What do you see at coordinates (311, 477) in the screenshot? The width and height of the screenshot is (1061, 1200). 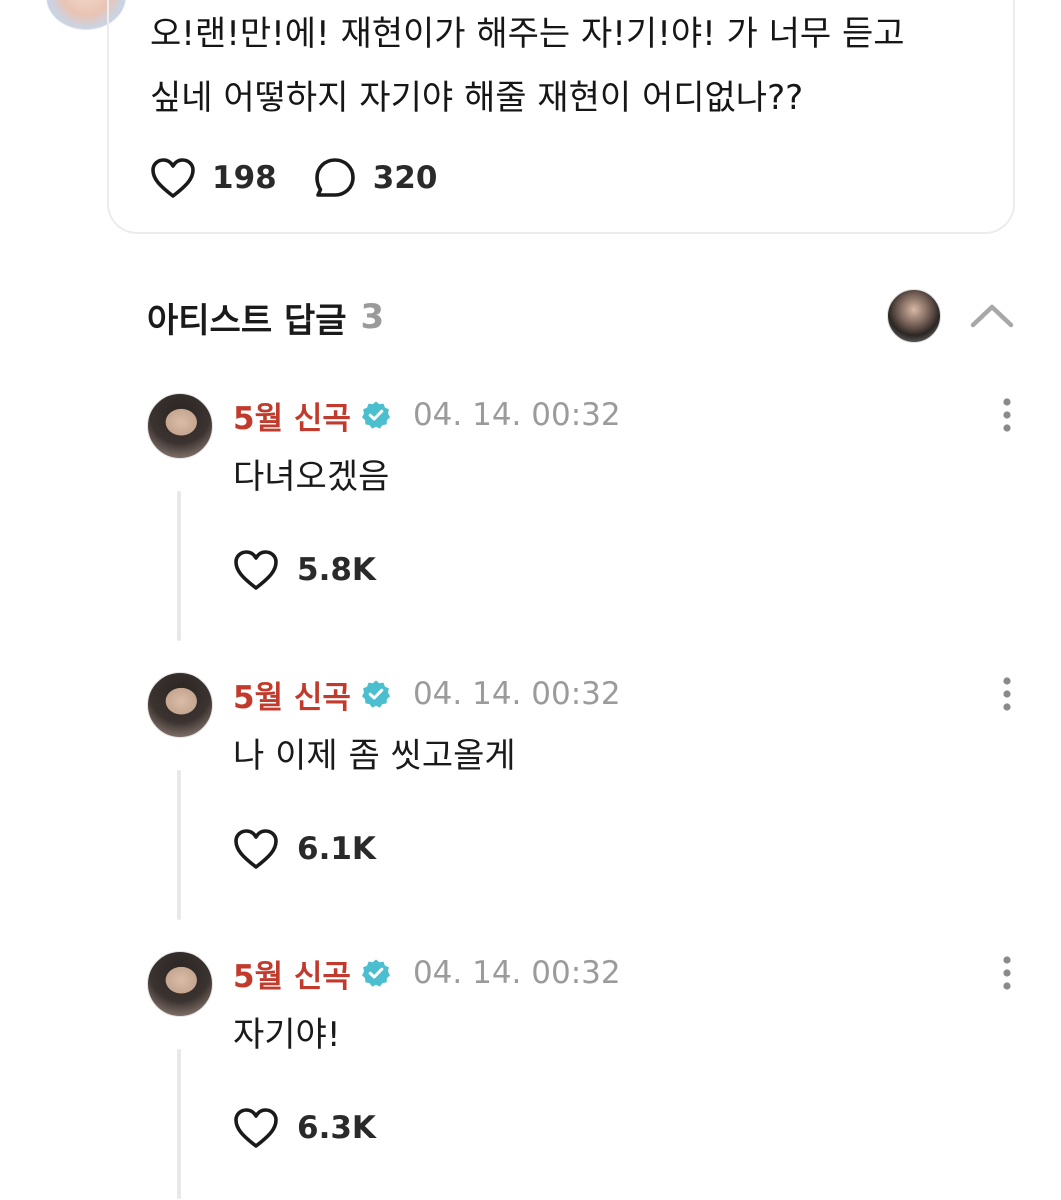 I see `reply-text: 다녀오겠음` at bounding box center [311, 477].